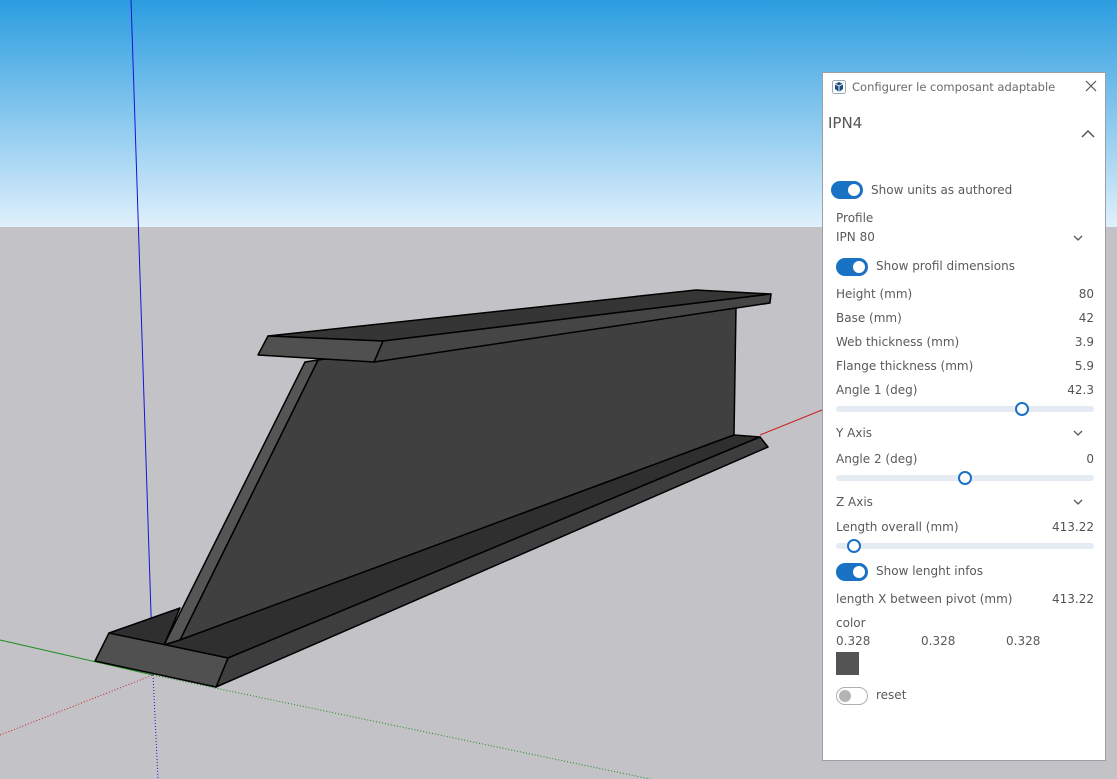 Image resolution: width=1117 pixels, height=779 pixels. What do you see at coordinates (869, 318) in the screenshot?
I see `base-label: Base (mm)` at bounding box center [869, 318].